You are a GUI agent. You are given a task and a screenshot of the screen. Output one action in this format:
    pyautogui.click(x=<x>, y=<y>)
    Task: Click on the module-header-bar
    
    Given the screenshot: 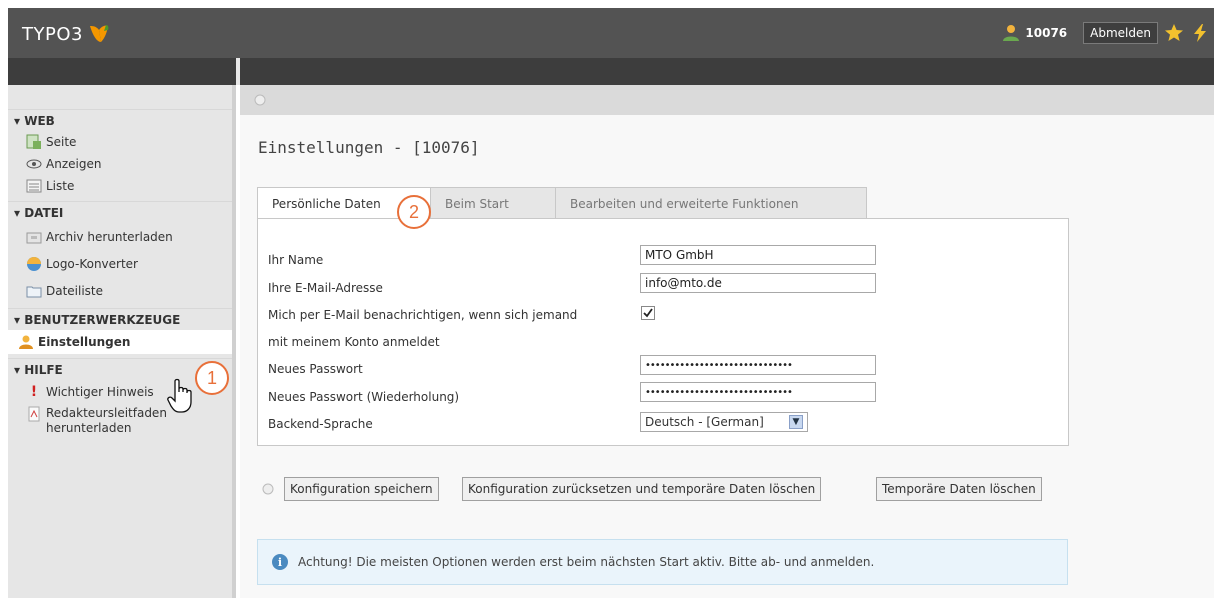 What is the action you would take?
    pyautogui.click(x=611, y=71)
    